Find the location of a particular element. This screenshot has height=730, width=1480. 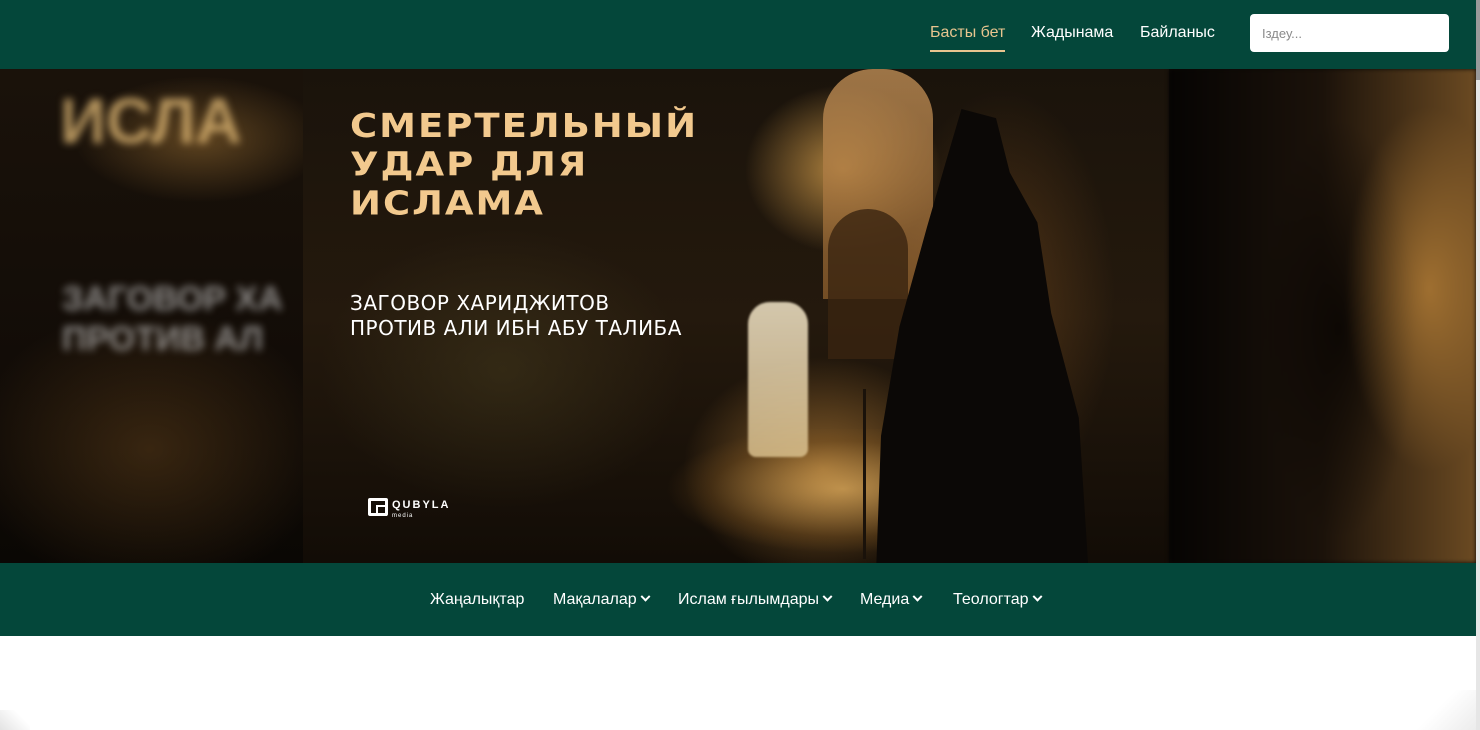

hero-title: СМЕРТЕЛЬНЫЙ УДАР ДЛЯ ИСЛАМА is located at coordinates (524, 165).